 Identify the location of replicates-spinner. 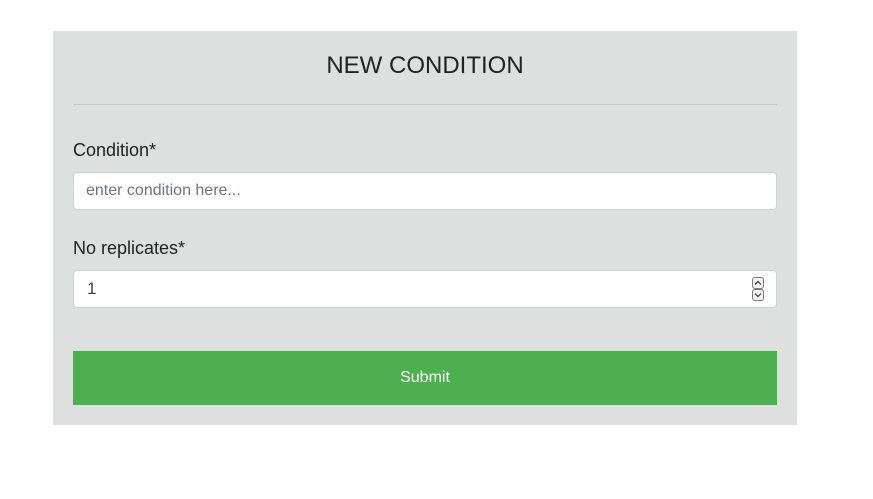
(758, 289).